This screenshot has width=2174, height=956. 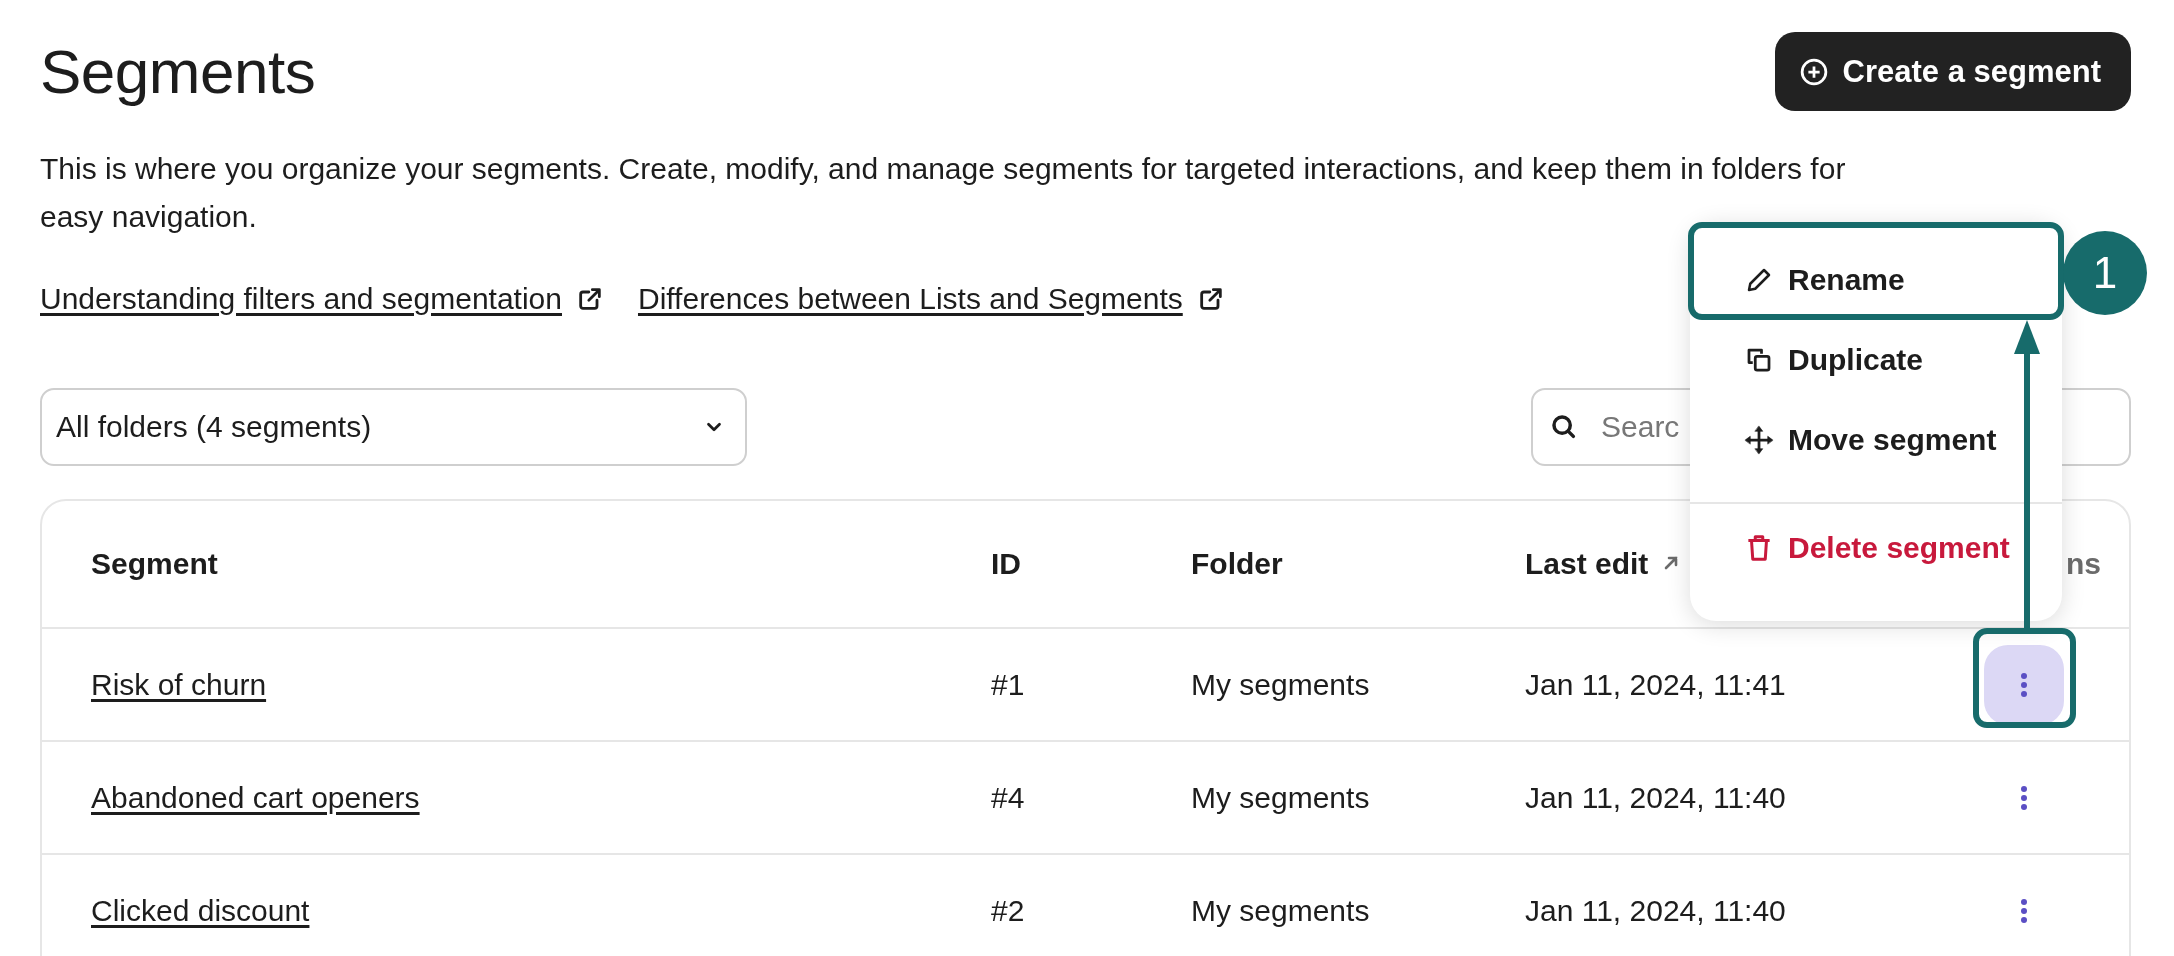 What do you see at coordinates (154, 563) in the screenshot?
I see `column-header: Segment` at bounding box center [154, 563].